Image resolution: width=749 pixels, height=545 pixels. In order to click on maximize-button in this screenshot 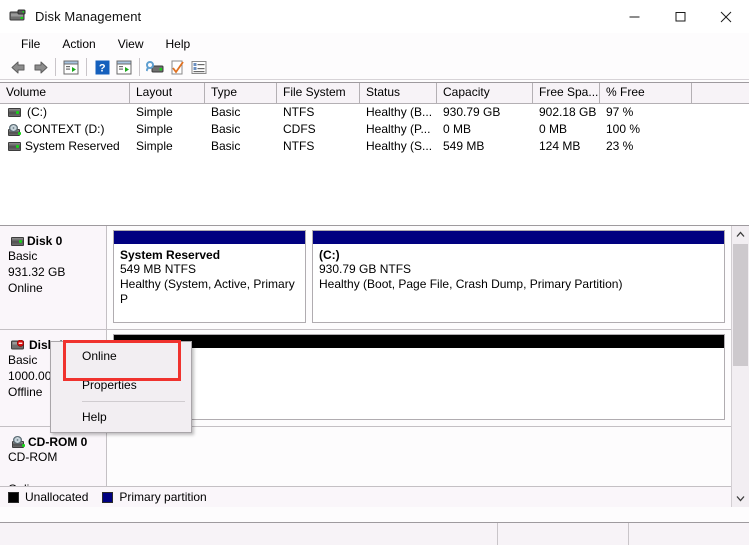, I will do `click(680, 16)`.